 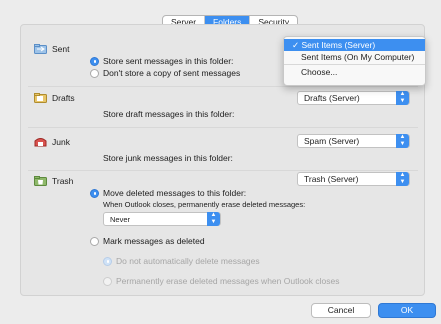 I want to click on dont-store-sent-radio: Don't store a copy of sent messages, so click(x=165, y=73).